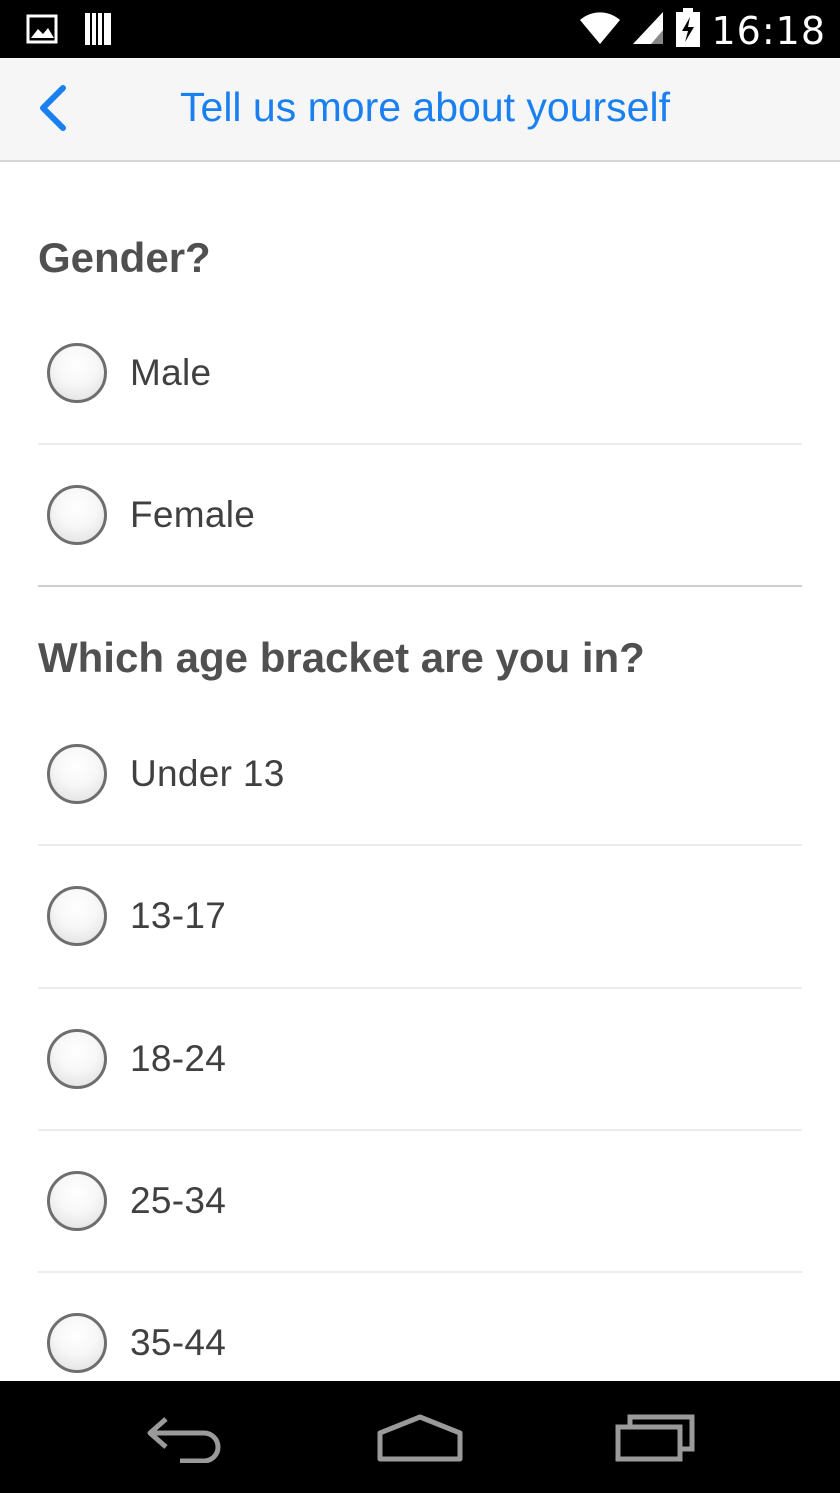  I want to click on option-18-24: 18-24, so click(420, 1059).